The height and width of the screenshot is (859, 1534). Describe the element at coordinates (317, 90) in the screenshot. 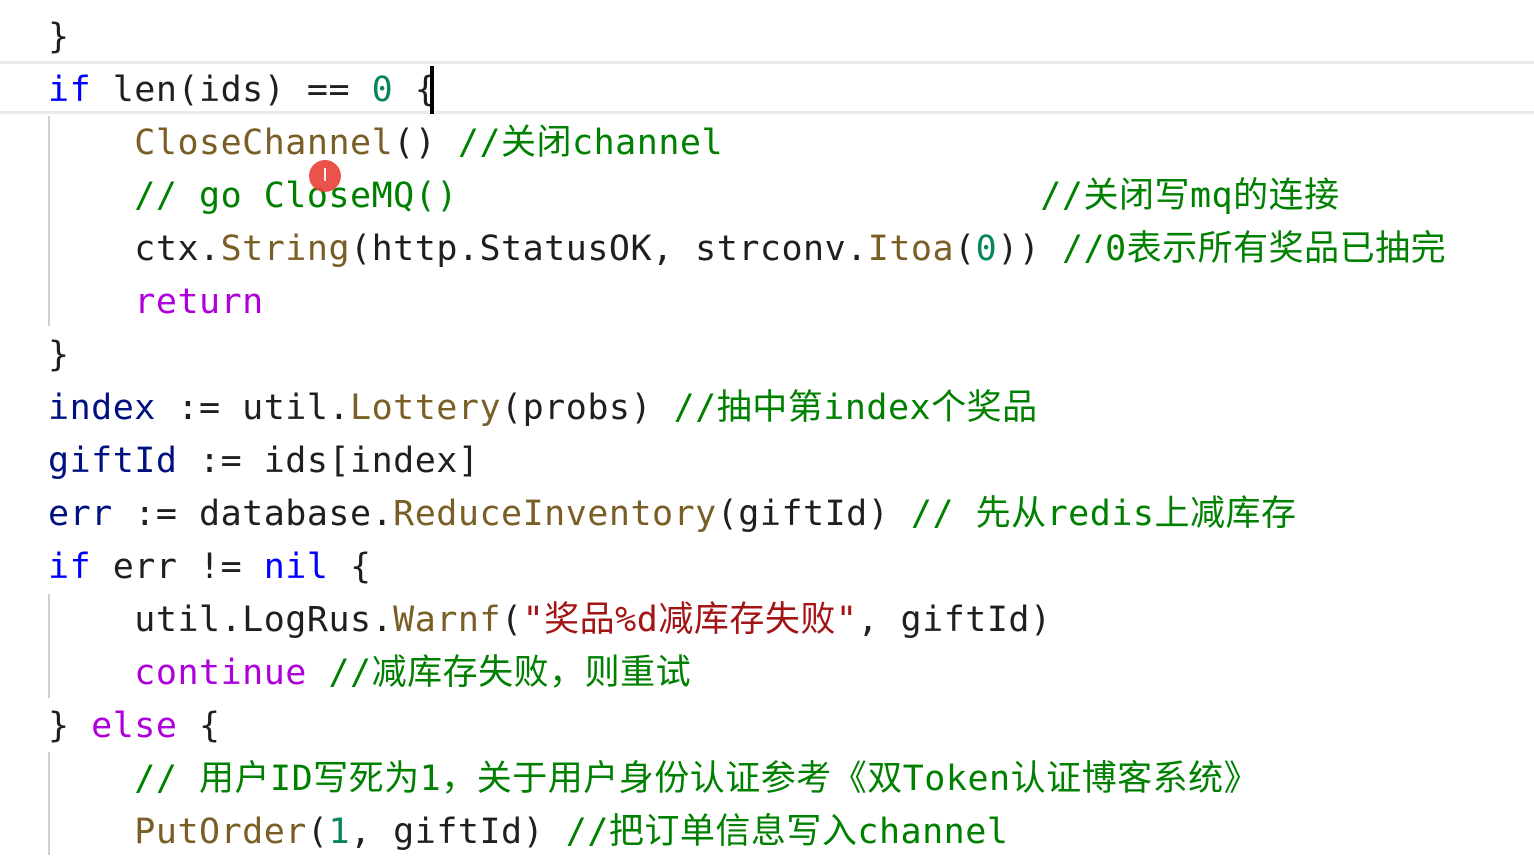

I see `code-token: ) ==` at that location.